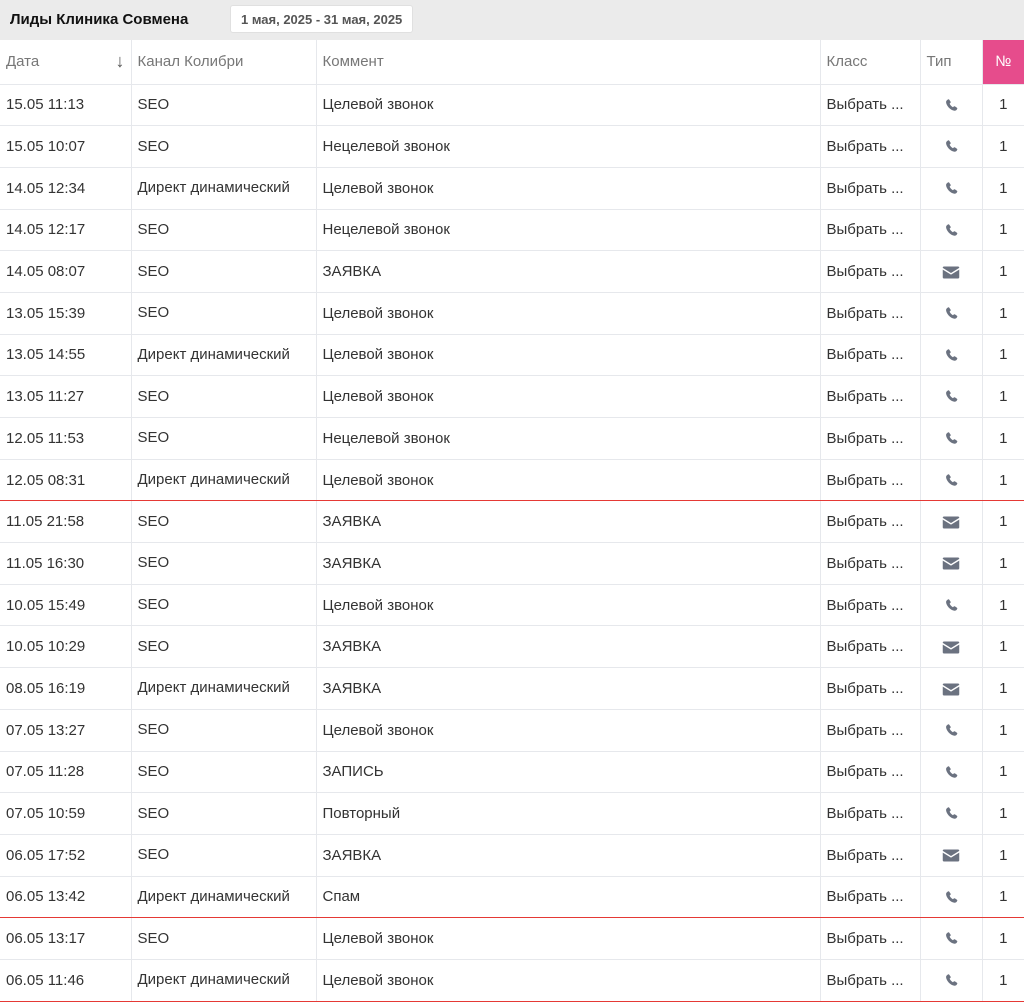  Describe the element at coordinates (567, 897) in the screenshot. I see `cell-comment: Спам` at that location.